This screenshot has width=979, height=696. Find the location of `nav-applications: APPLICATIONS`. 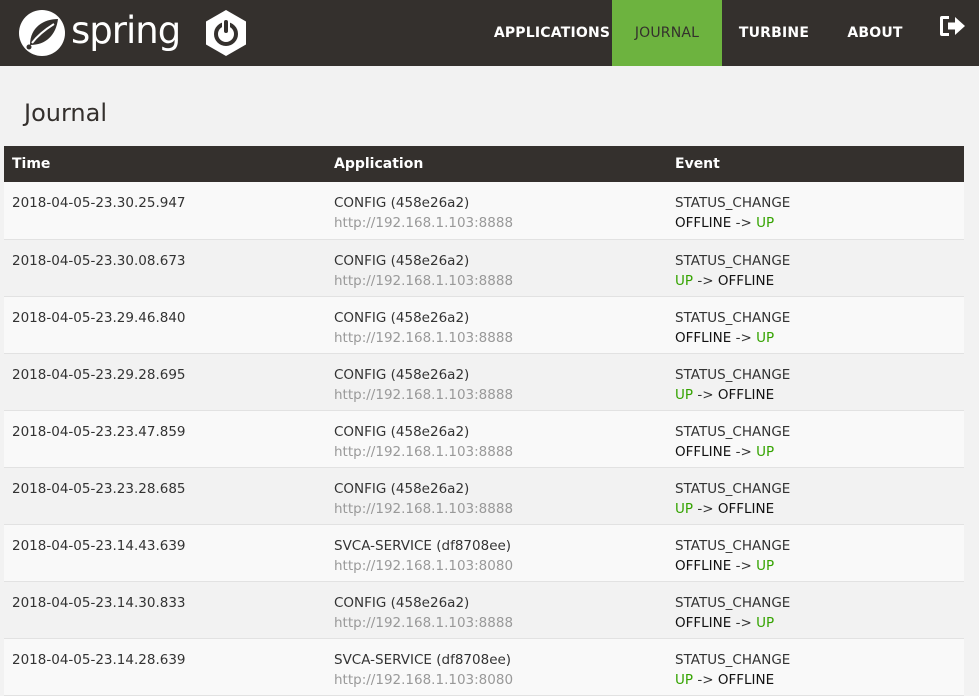

nav-applications: APPLICATIONS is located at coordinates (542, 33).